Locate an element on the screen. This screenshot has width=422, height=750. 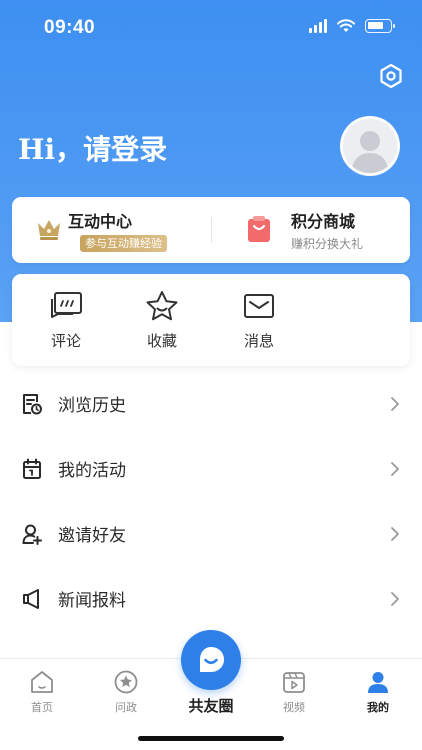
menu-item-history-label: 浏览历史 is located at coordinates (92, 406).